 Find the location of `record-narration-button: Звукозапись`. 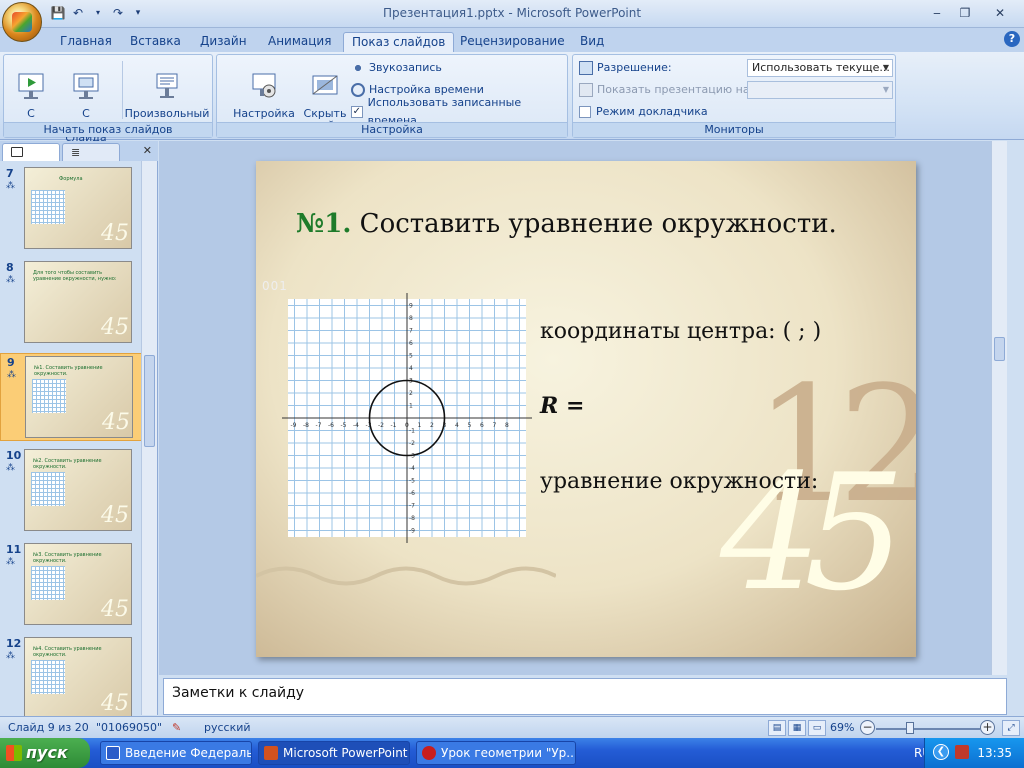

record-narration-button: Звукозапись is located at coordinates (396, 68).